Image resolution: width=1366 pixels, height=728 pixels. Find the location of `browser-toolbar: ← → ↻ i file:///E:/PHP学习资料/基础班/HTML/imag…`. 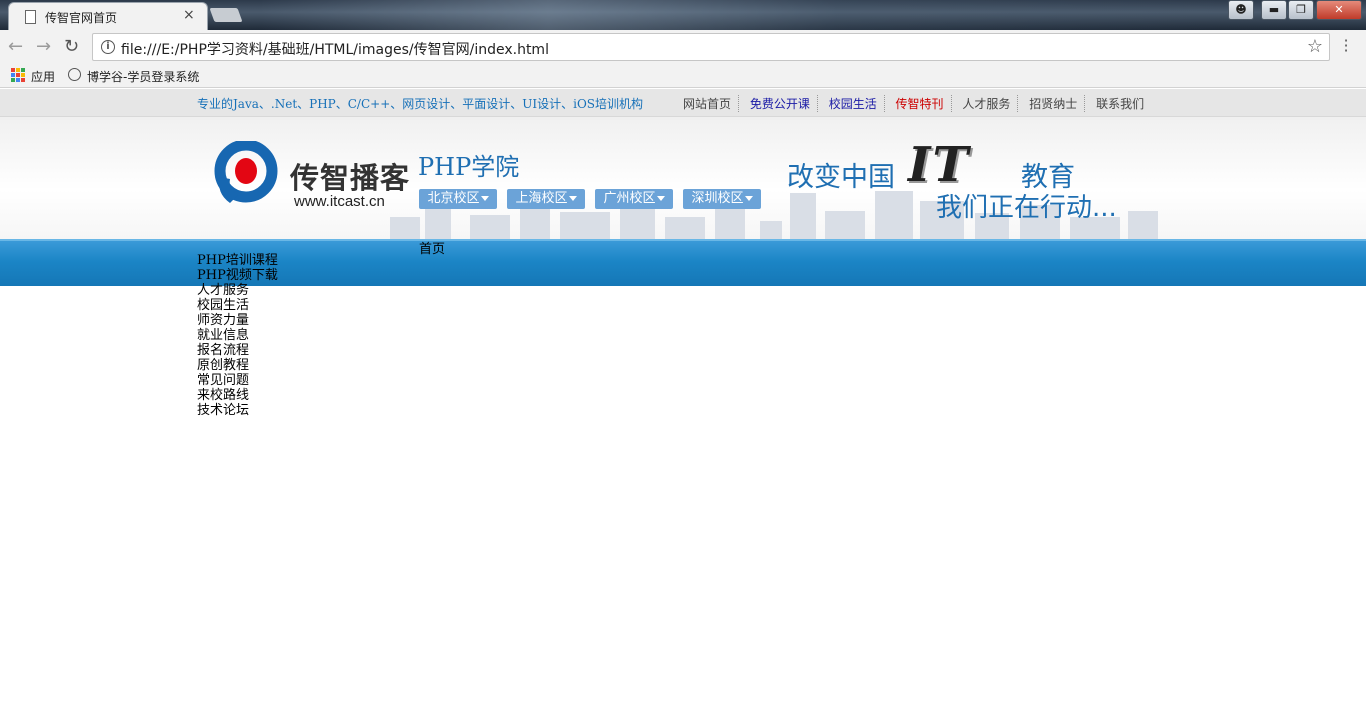

browser-toolbar: ← → ↻ i file:///E:/PHP学习资料/基础班/HTML/imag… is located at coordinates (683, 47).